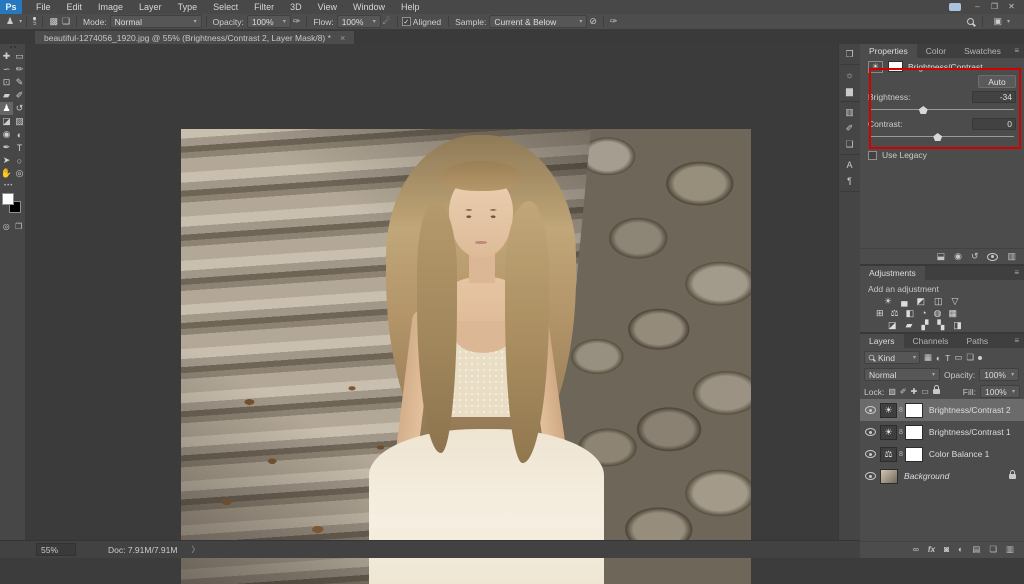 This screenshot has height=584, width=1024. I want to click on tab-paths: Paths, so click(977, 341).